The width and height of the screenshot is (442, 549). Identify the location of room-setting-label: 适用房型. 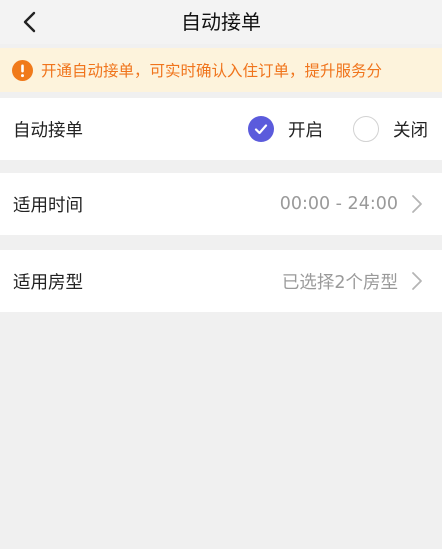
(48, 282).